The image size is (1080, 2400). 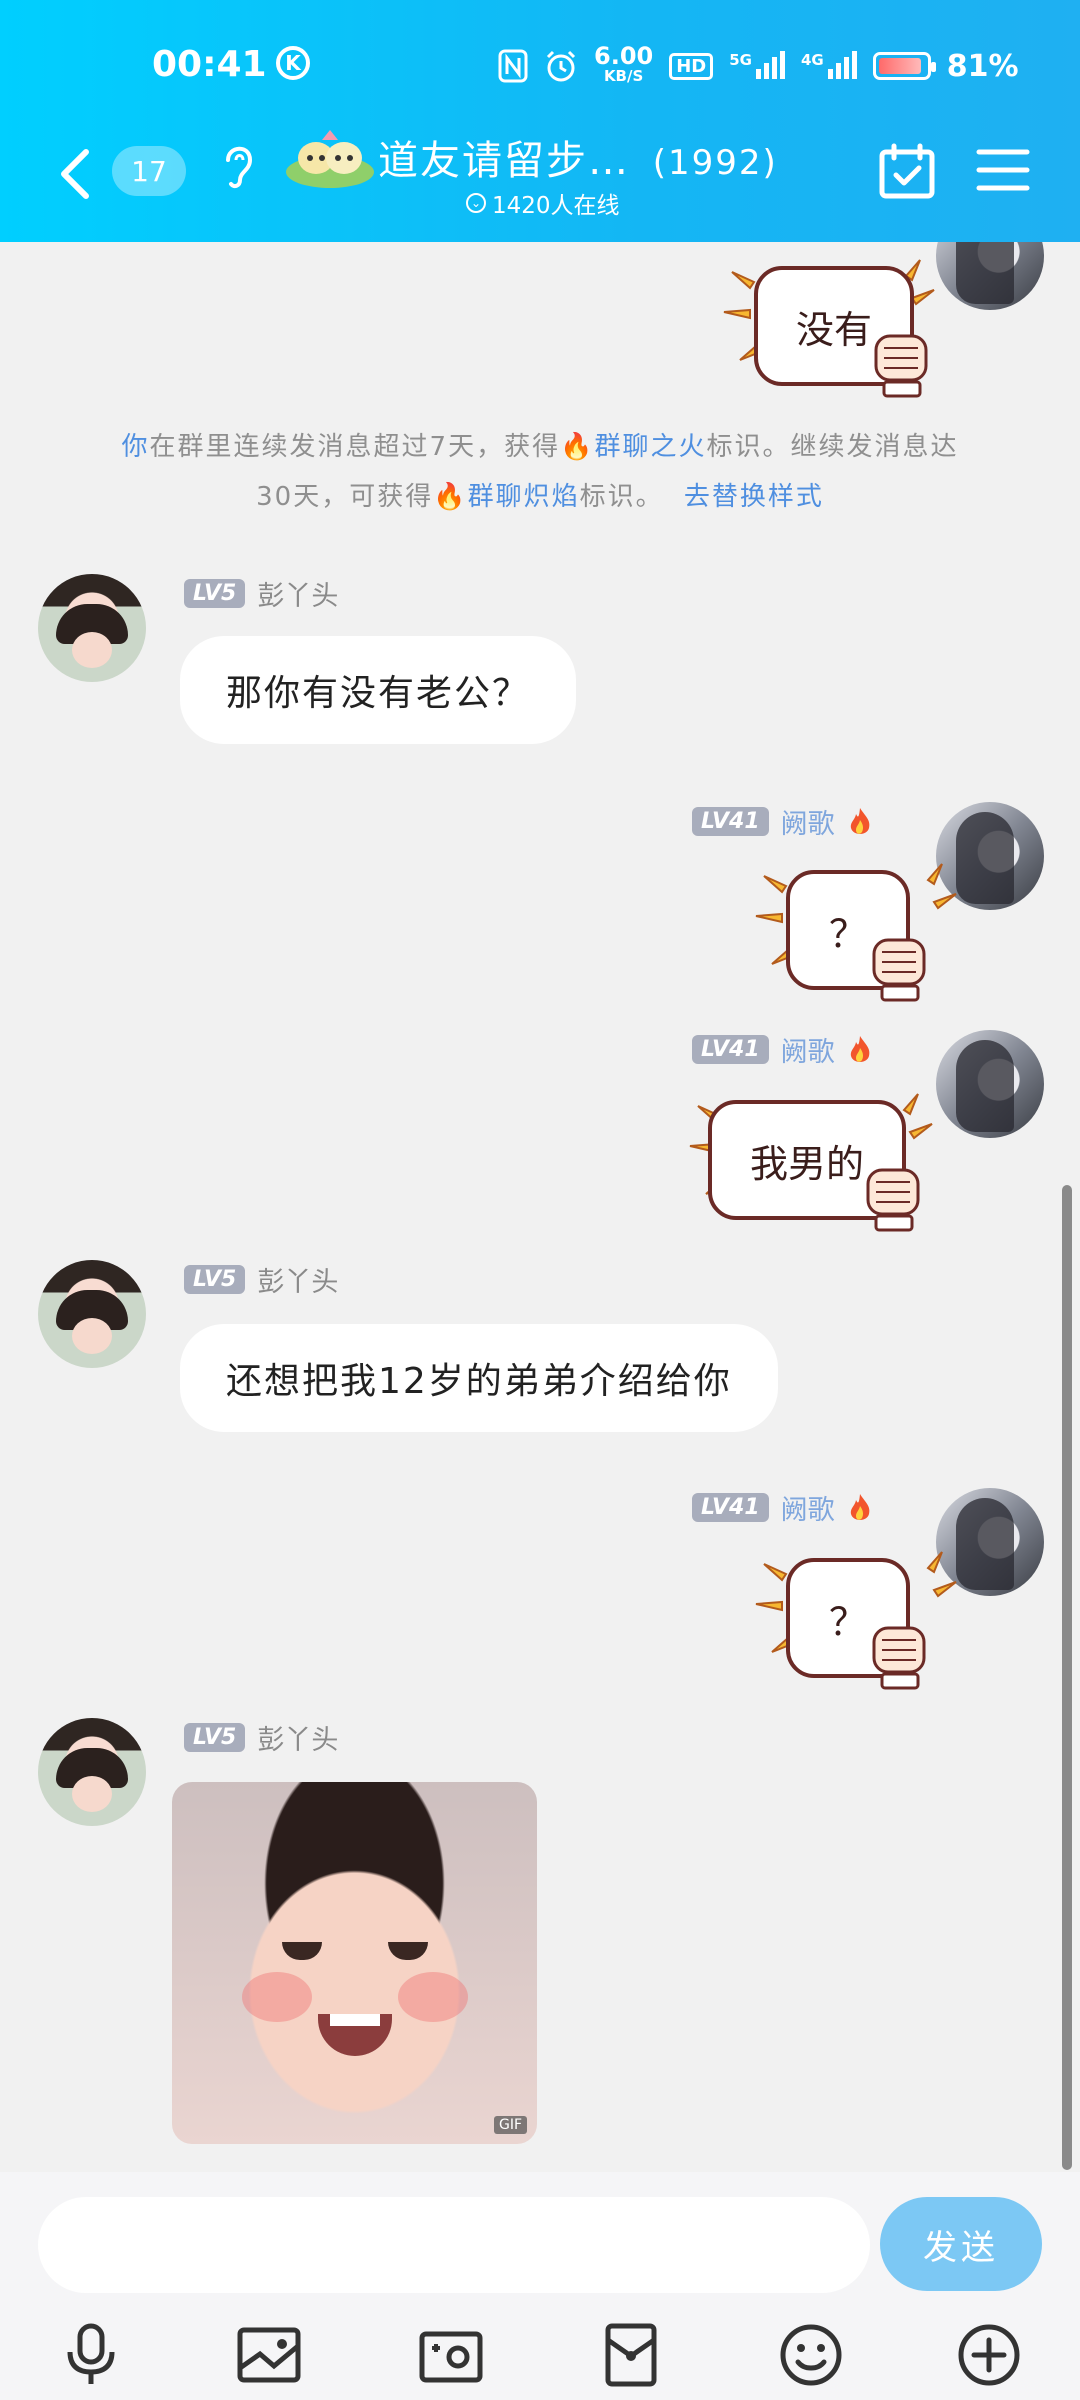 I want to click on network-5g-label: 5G, so click(x=740, y=60).